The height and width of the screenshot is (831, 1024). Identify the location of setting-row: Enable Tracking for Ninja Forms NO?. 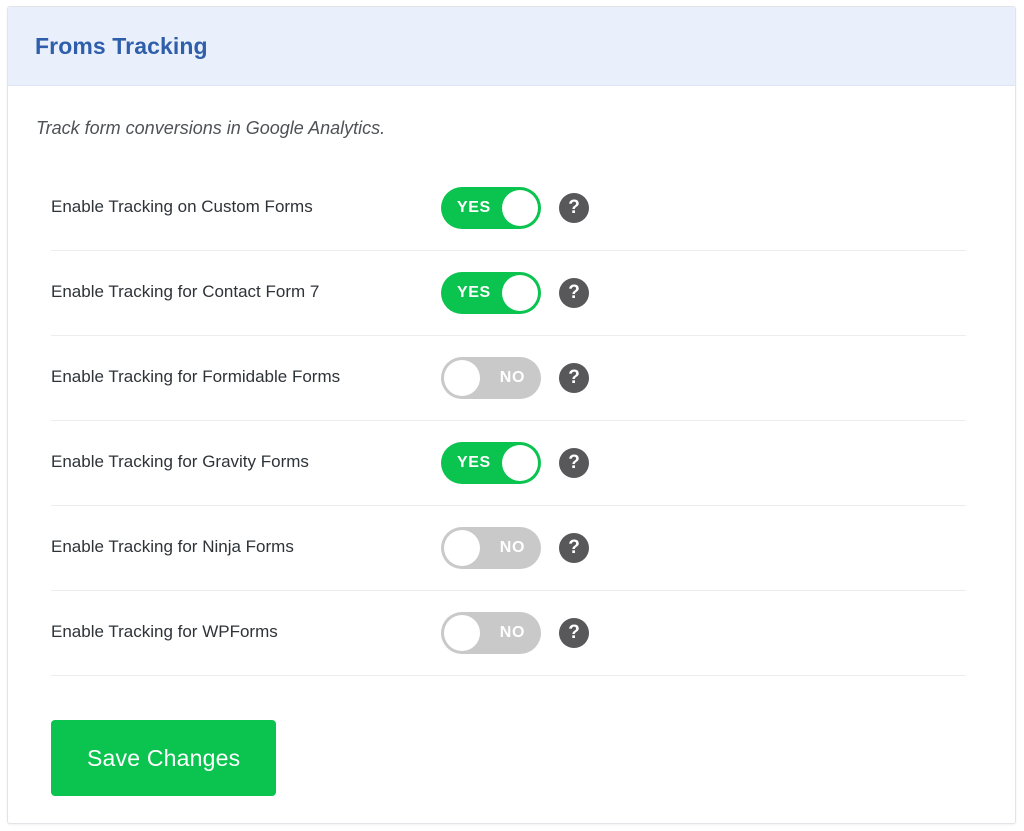
(508, 548).